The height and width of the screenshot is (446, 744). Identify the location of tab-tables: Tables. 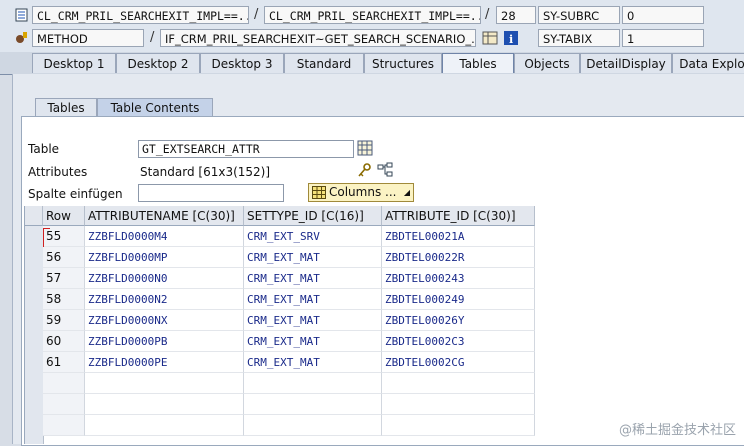
(478, 63).